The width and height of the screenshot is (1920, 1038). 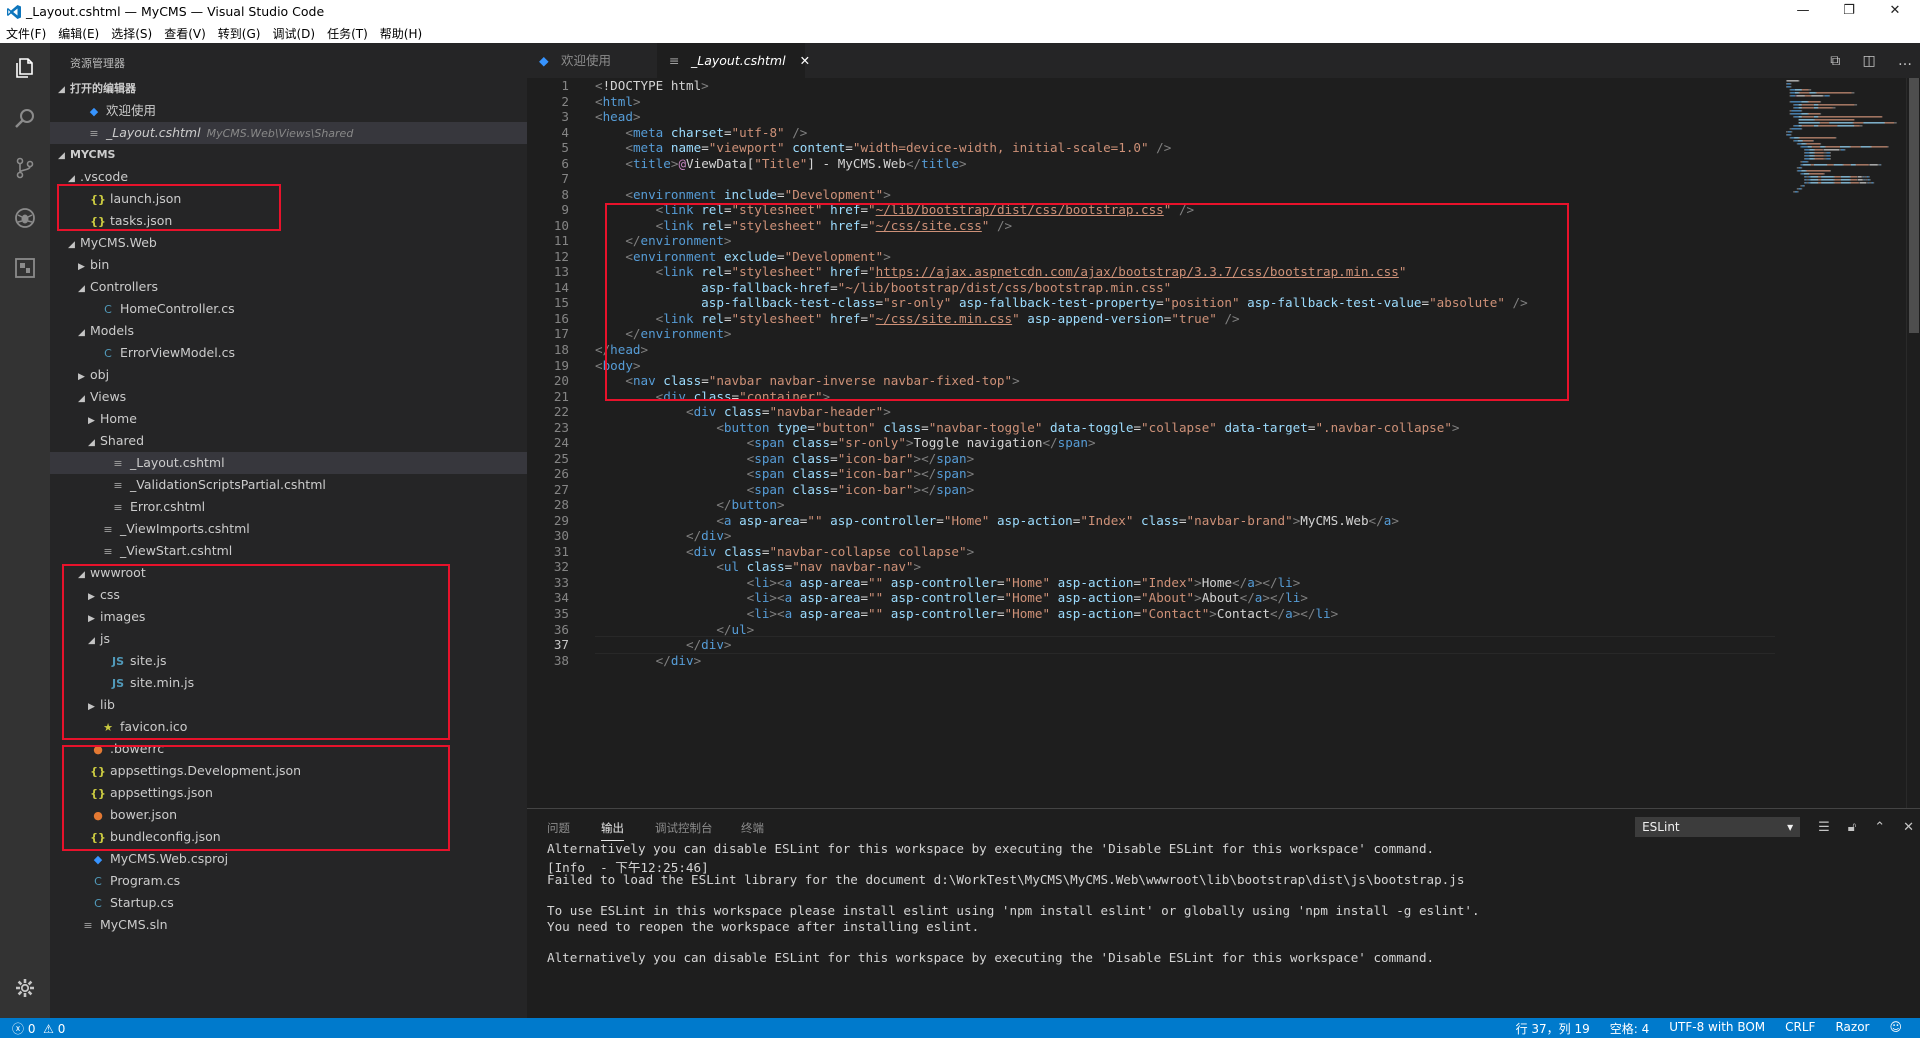 I want to click on tree-item: ≡ _Layout.cshtml, so click(x=288, y=463).